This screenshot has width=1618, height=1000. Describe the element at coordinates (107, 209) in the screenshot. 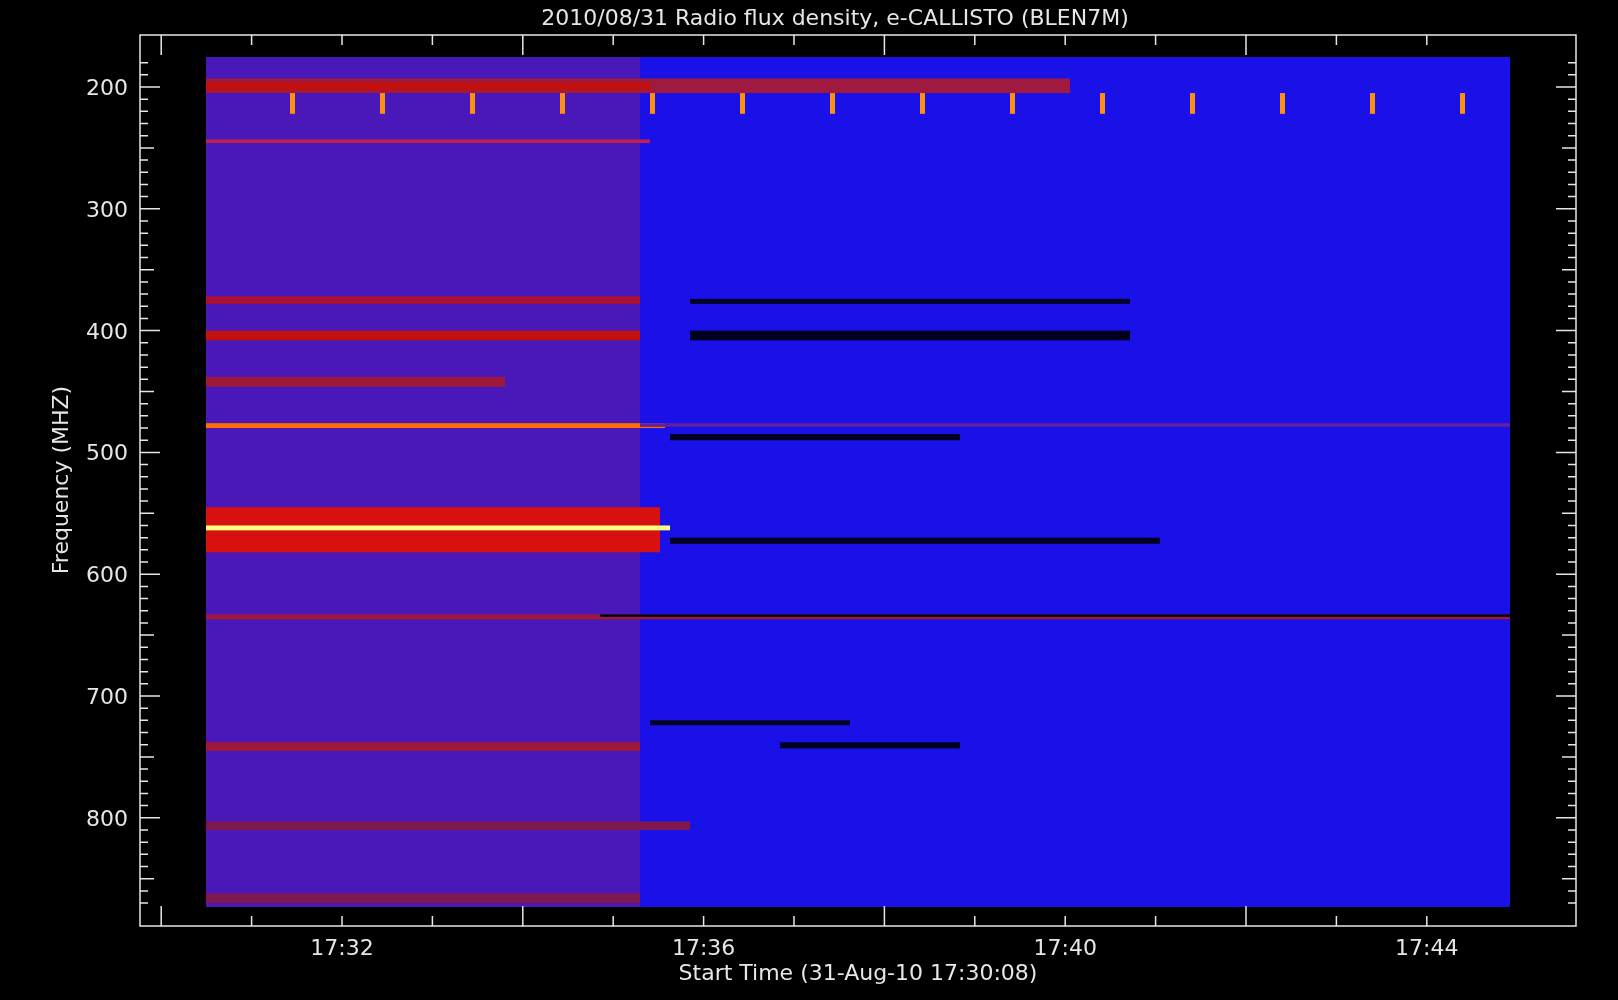

I see `y-tick-label: 300` at that location.